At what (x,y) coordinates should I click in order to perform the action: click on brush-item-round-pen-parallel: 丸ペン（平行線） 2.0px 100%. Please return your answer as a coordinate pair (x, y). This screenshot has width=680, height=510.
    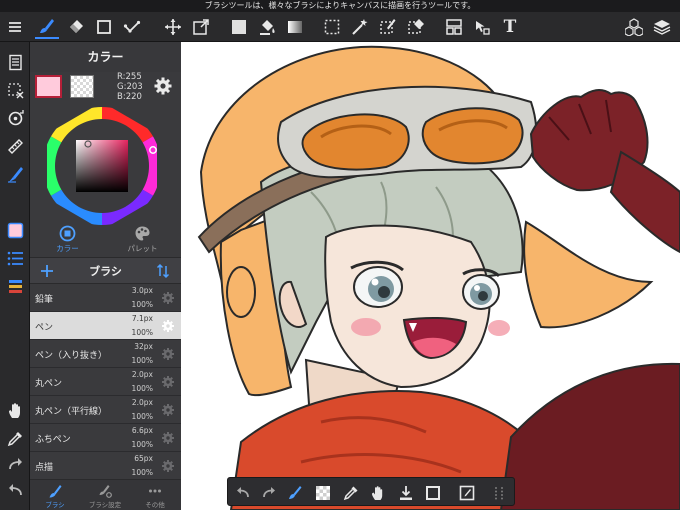
    Looking at the image, I should click on (105, 410).